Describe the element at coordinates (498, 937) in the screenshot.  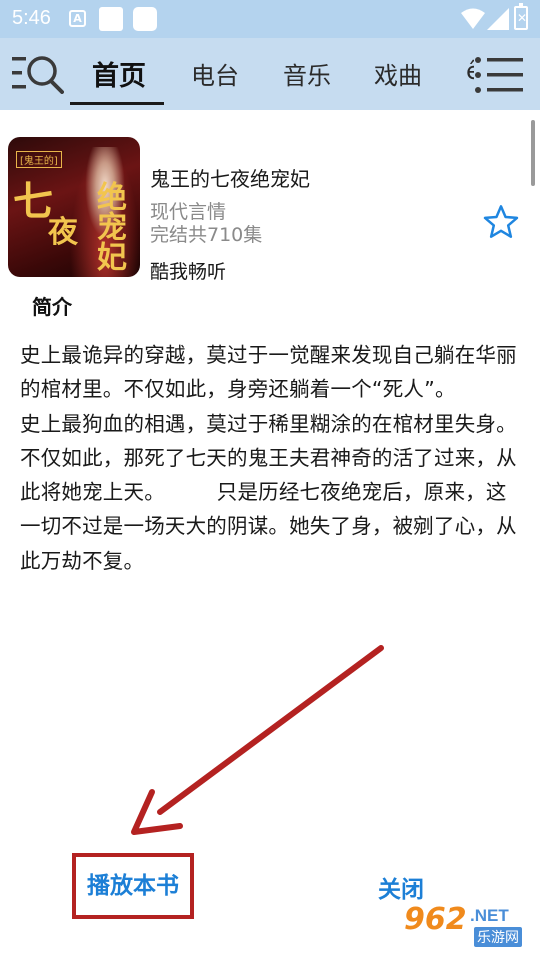
I see `watermark-cn: 乐游网` at that location.